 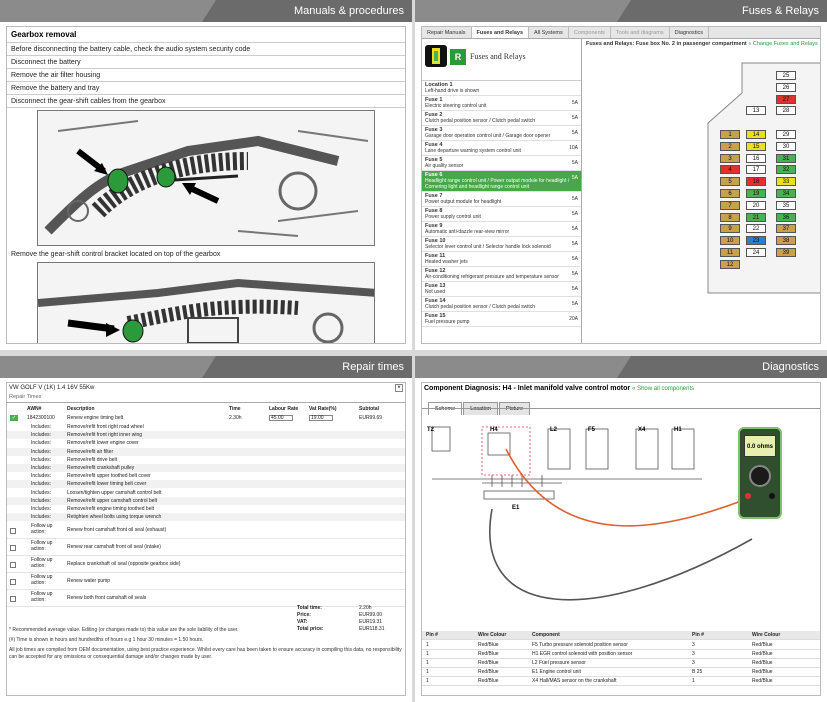 What do you see at coordinates (501, 103) in the screenshot?
I see `fuse-list-item: Fuse 1 Electric steering control unit 5A` at bounding box center [501, 103].